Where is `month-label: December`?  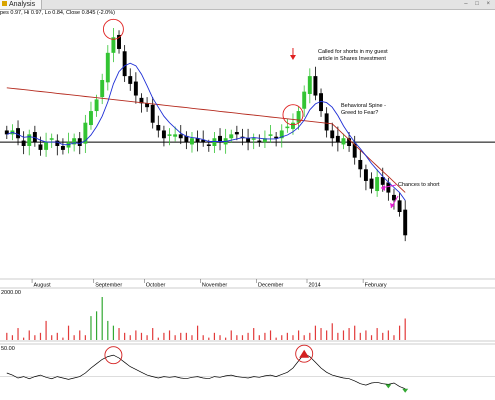 month-label: December is located at coordinates (271, 286).